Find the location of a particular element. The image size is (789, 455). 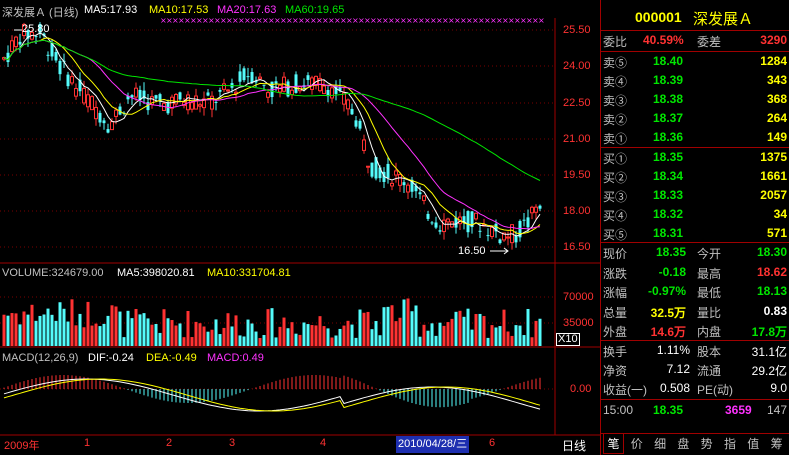

y-tick: 24.00 is located at coordinates (577, 66).